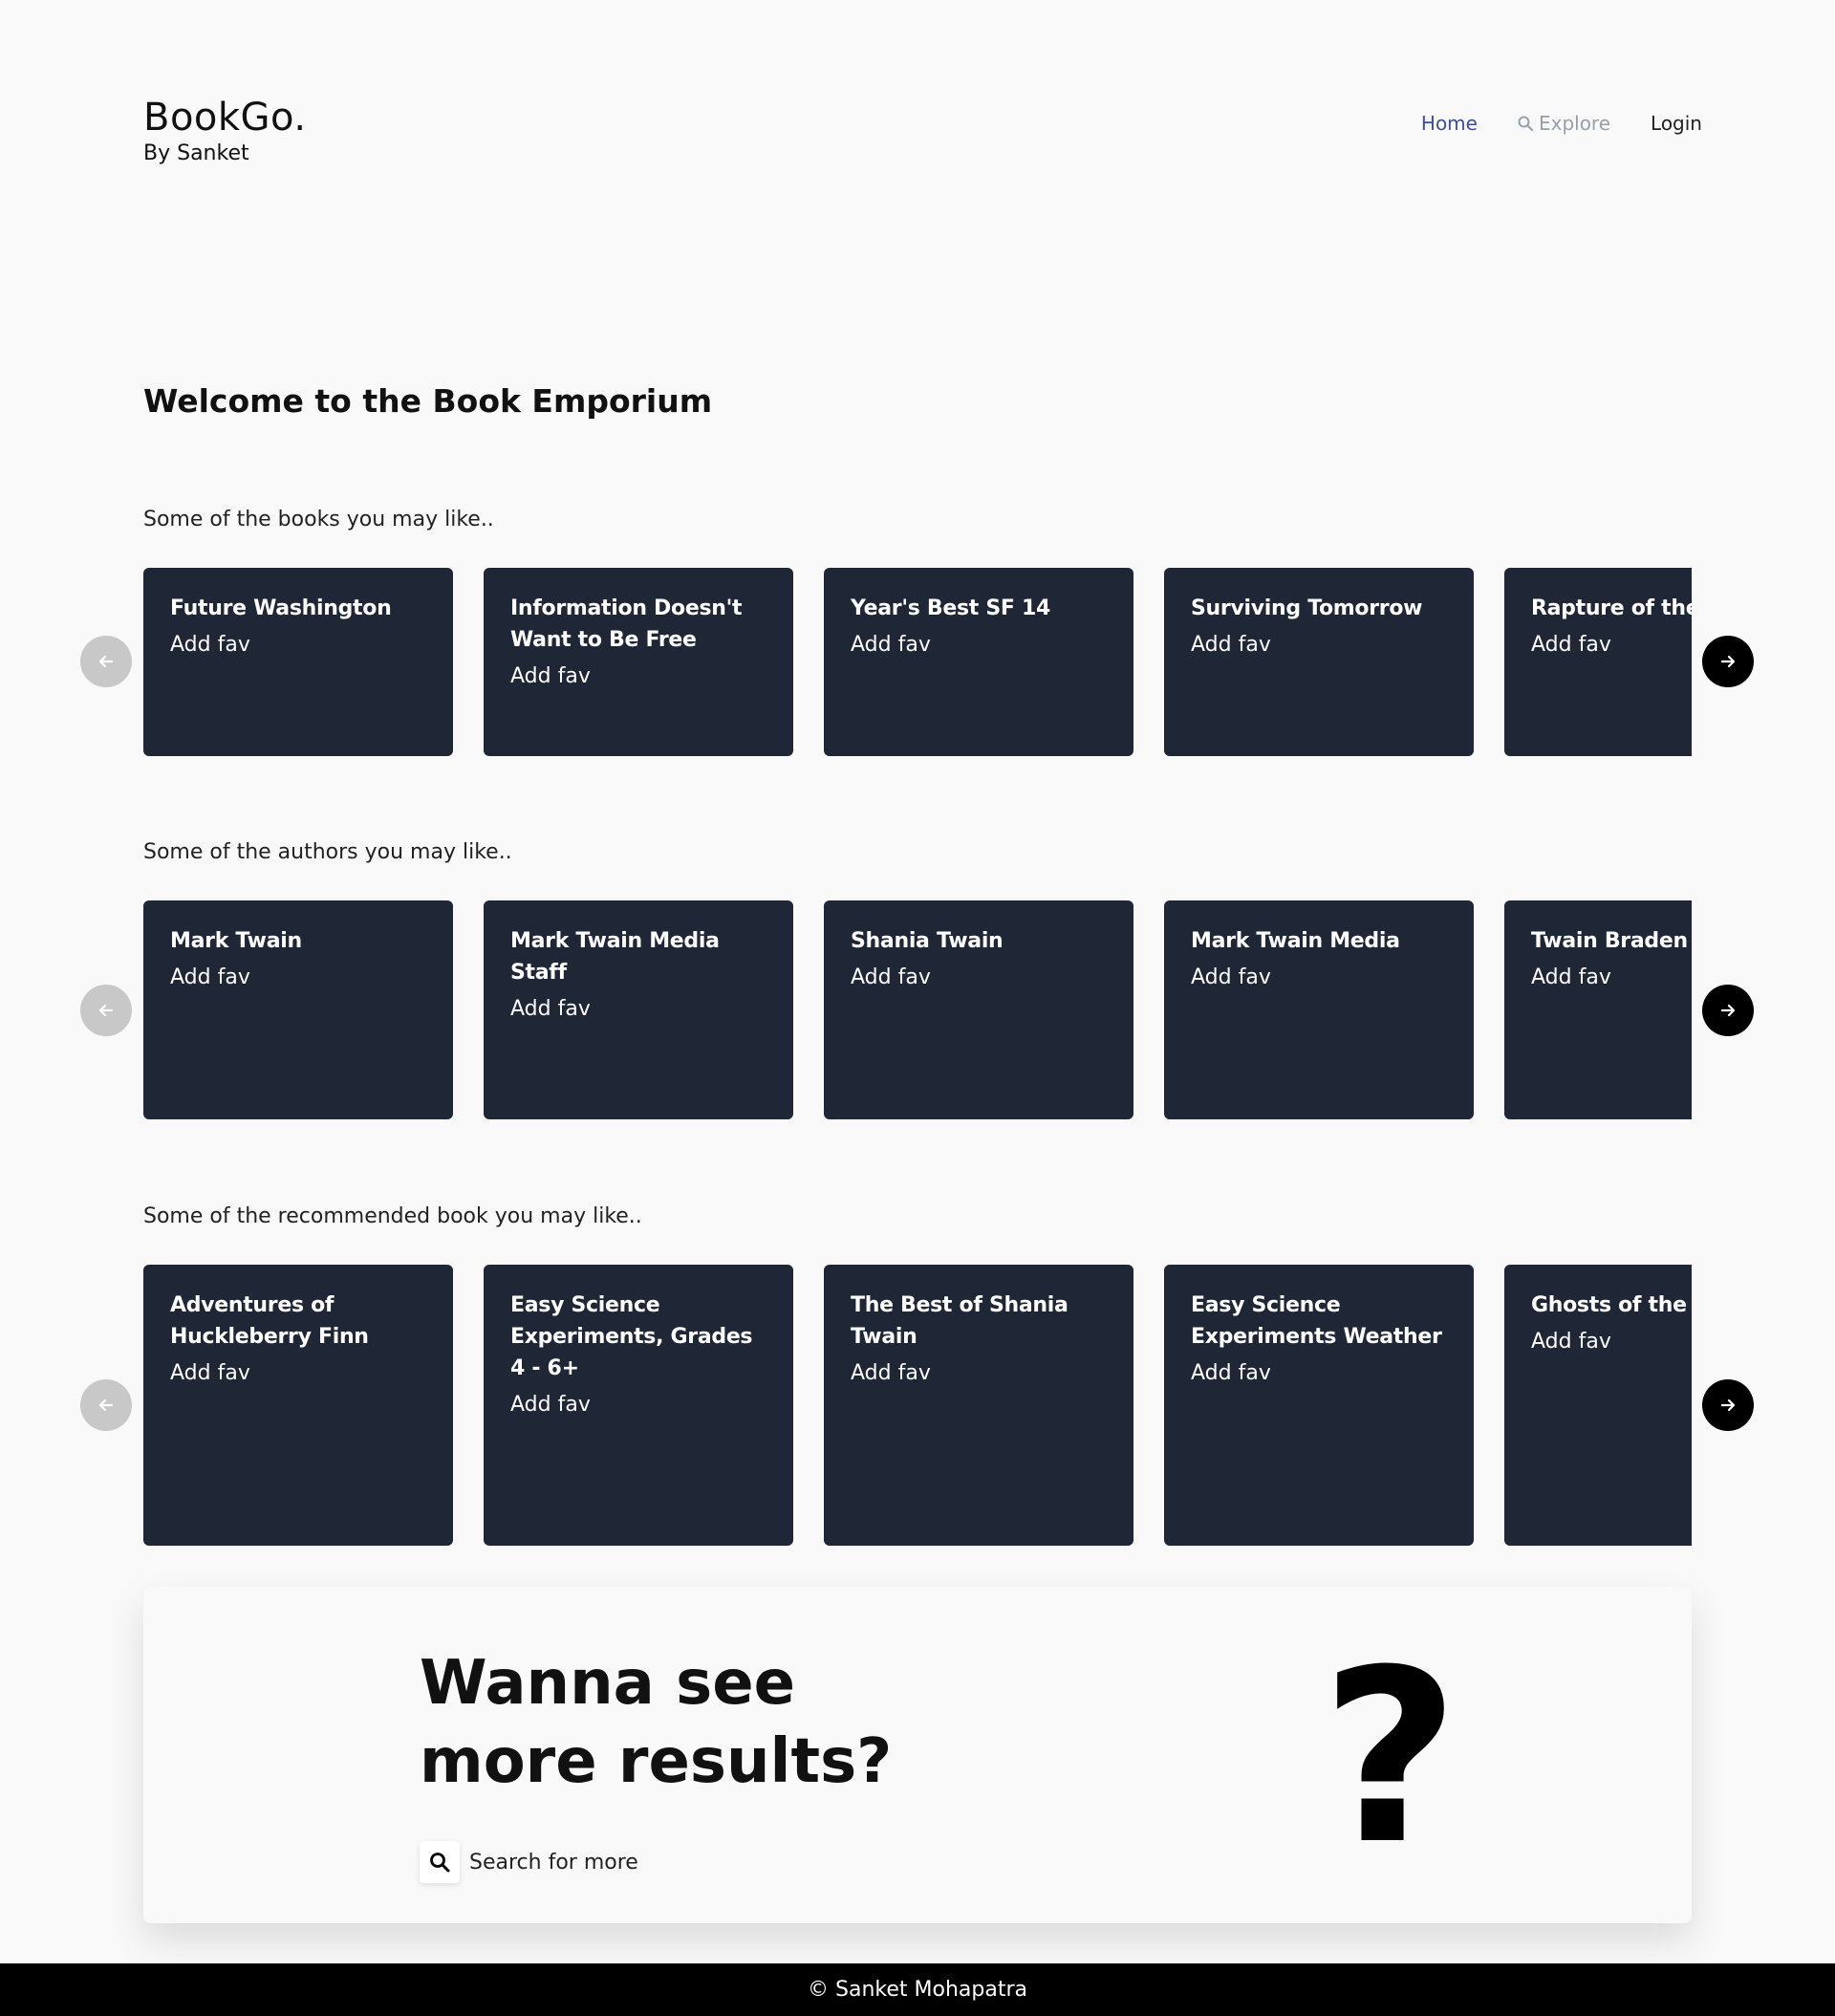  I want to click on card-title: Adventures of Huckleberry Finn, so click(269, 1321).